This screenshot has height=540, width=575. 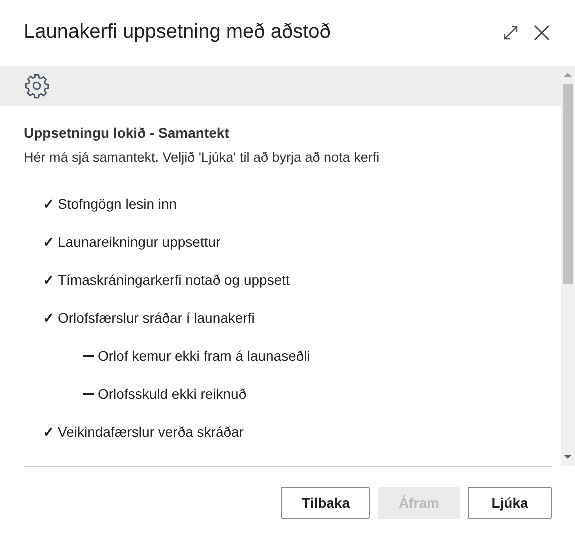 I want to click on scrollbar, so click(x=568, y=266).